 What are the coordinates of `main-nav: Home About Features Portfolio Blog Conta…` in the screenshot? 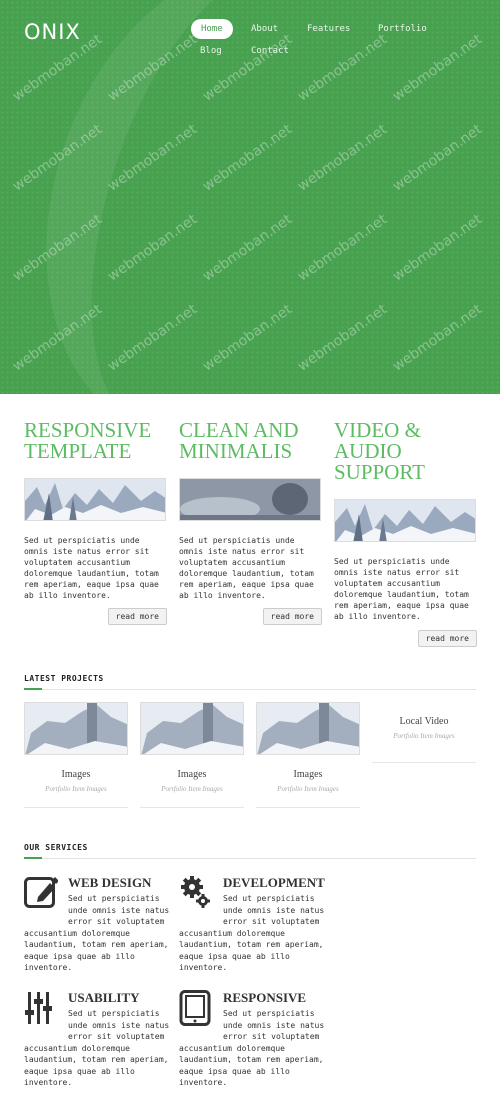 It's located at (250, 41).